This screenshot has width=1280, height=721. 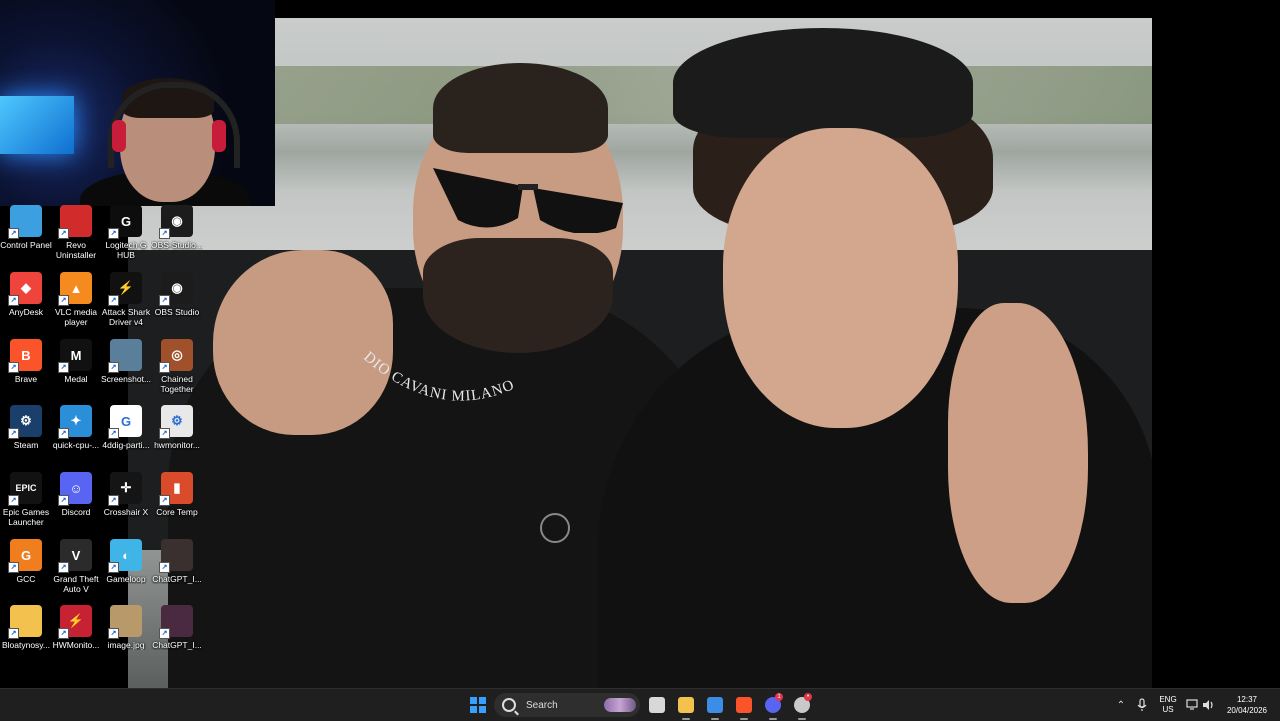 I want to click on desktop-icon: G ↗ Logitech G HUB, so click(x=126, y=238).